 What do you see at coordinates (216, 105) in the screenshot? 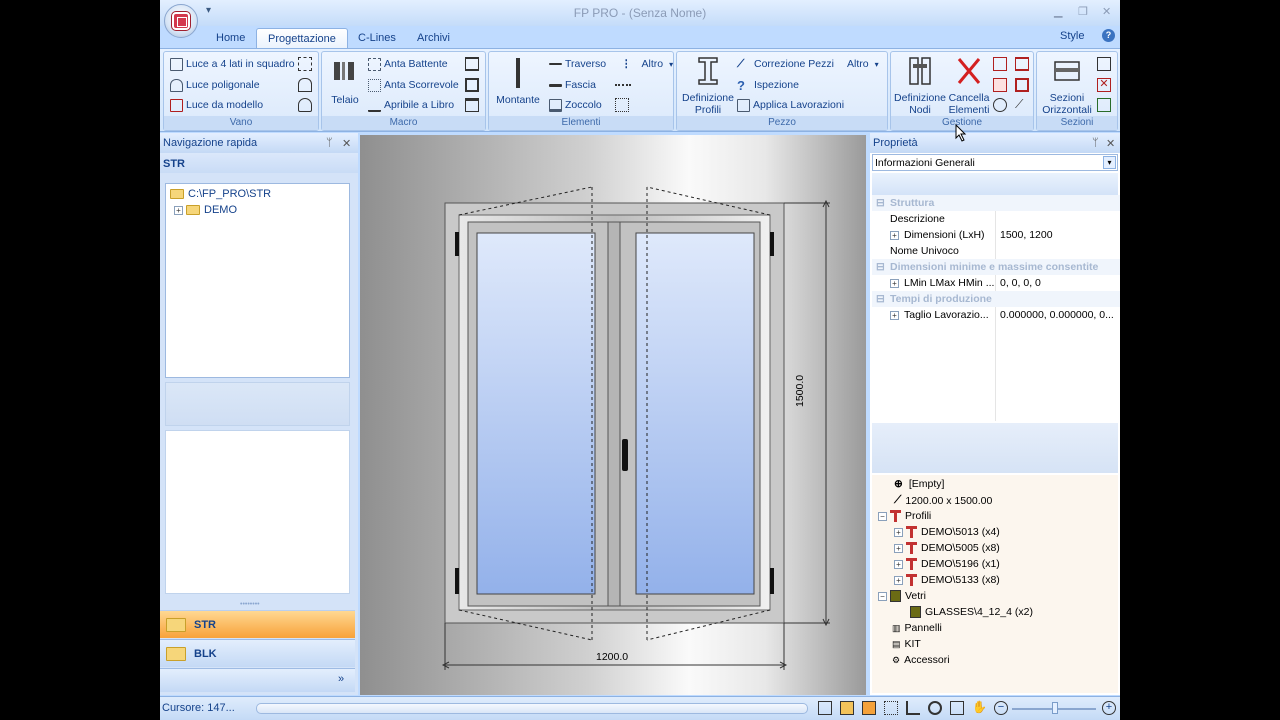
I see `luce-modello-button: Luce da modello` at bounding box center [216, 105].